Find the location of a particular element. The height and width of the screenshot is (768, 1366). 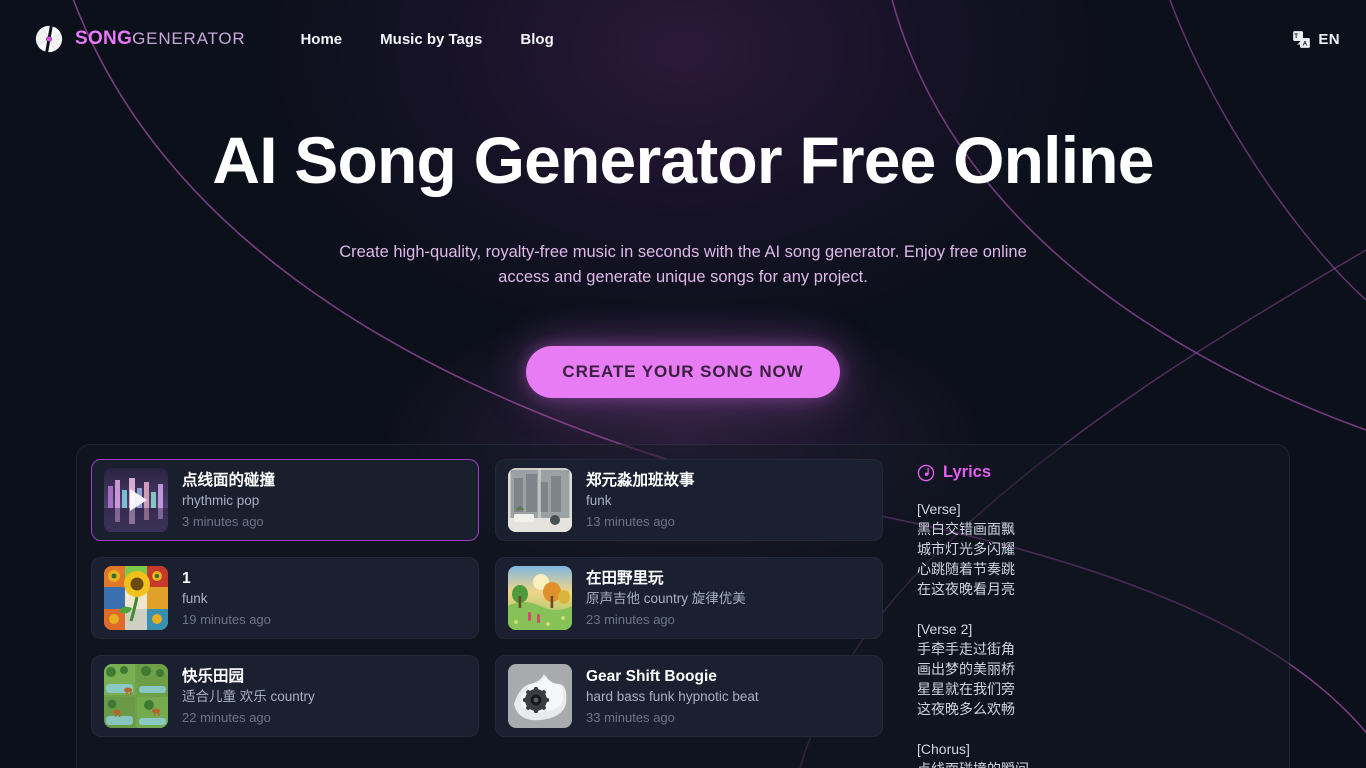

translate-icon: T A is located at coordinates (1302, 39).